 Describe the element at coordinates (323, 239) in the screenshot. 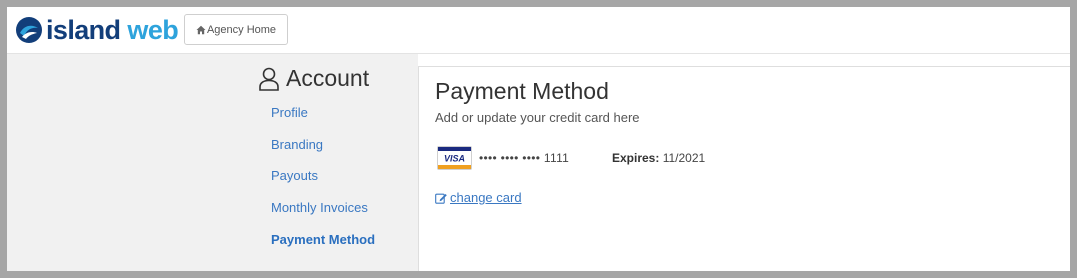

I see `sidebar-item-payment-method: Payment Method` at that location.